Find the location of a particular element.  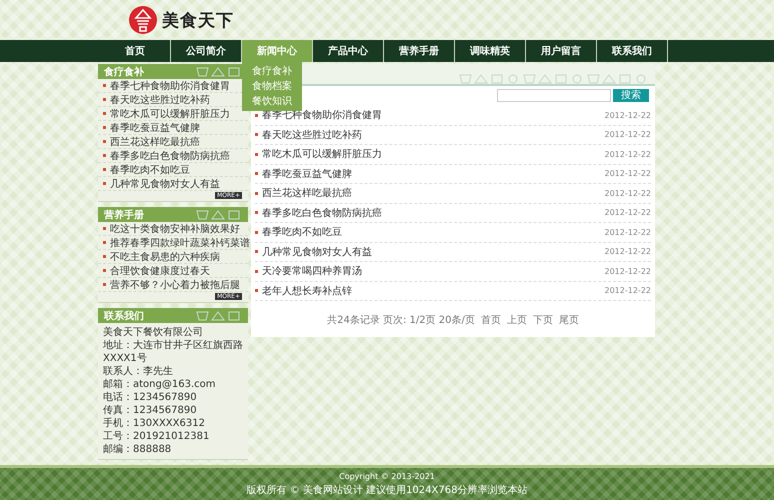

article-link: 春季多吃白色食物防病抗癌 is located at coordinates (318, 213).